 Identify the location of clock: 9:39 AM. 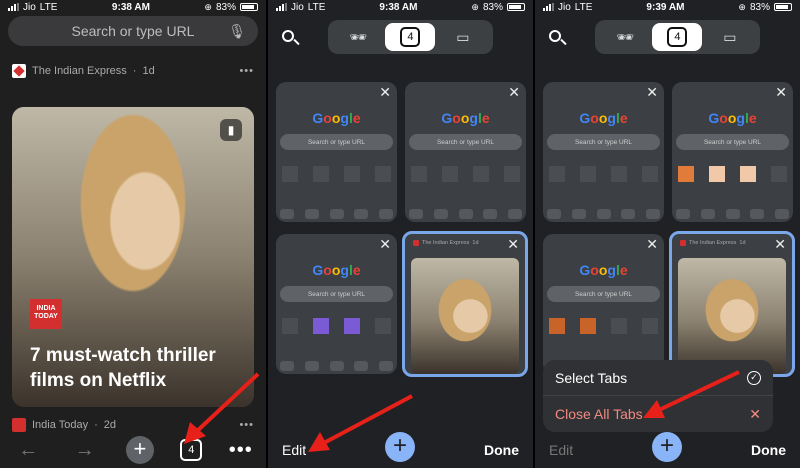
(665, 7).